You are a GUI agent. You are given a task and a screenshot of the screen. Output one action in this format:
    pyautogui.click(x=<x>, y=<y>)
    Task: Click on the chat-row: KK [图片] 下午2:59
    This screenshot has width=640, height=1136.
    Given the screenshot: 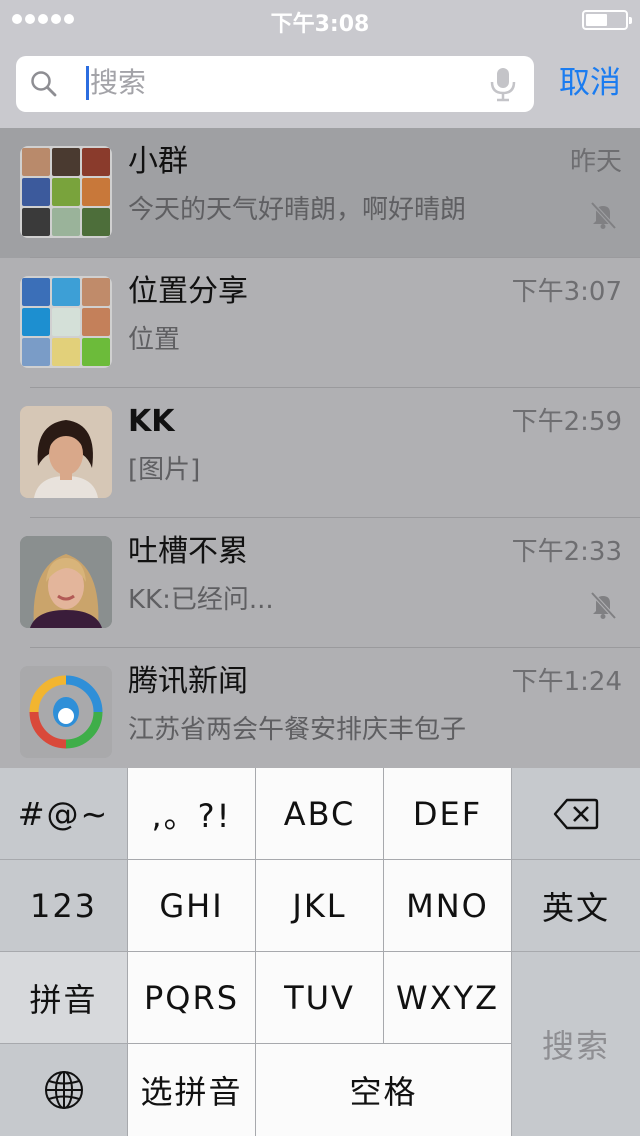 What is the action you would take?
    pyautogui.click(x=320, y=453)
    